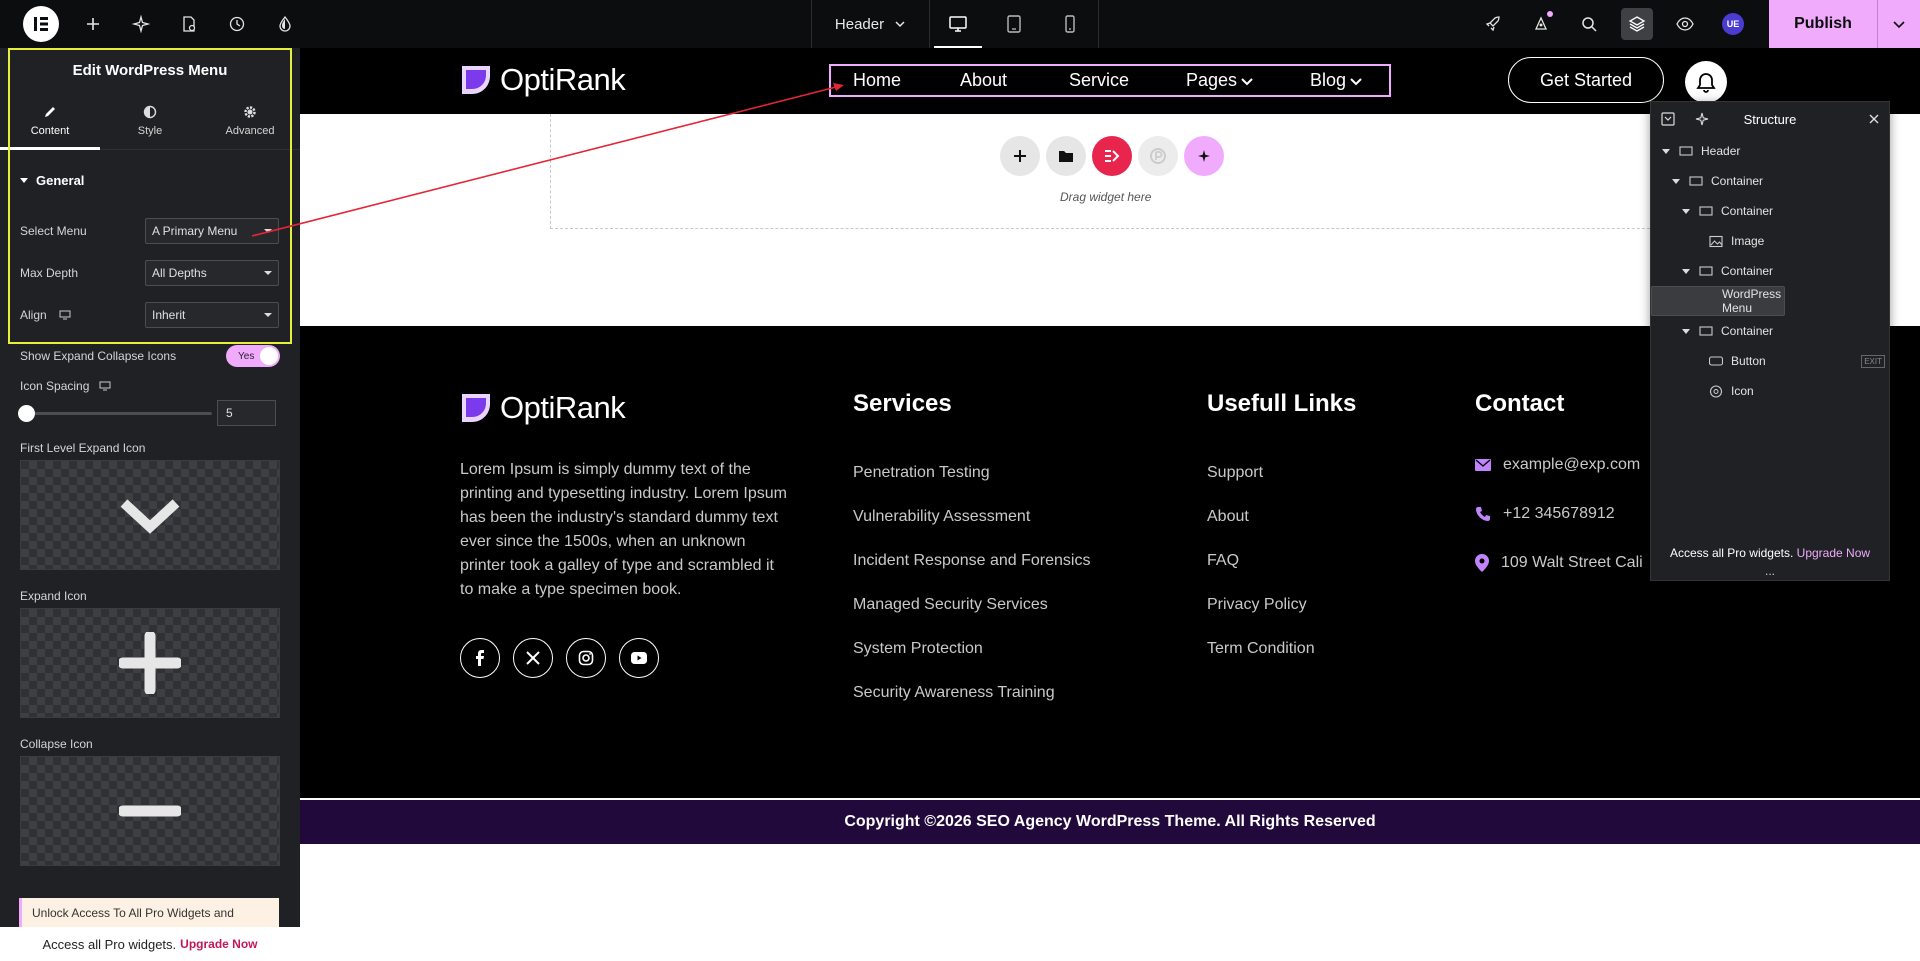  Describe the element at coordinates (871, 24) in the screenshot. I see `document-selector: Header` at that location.